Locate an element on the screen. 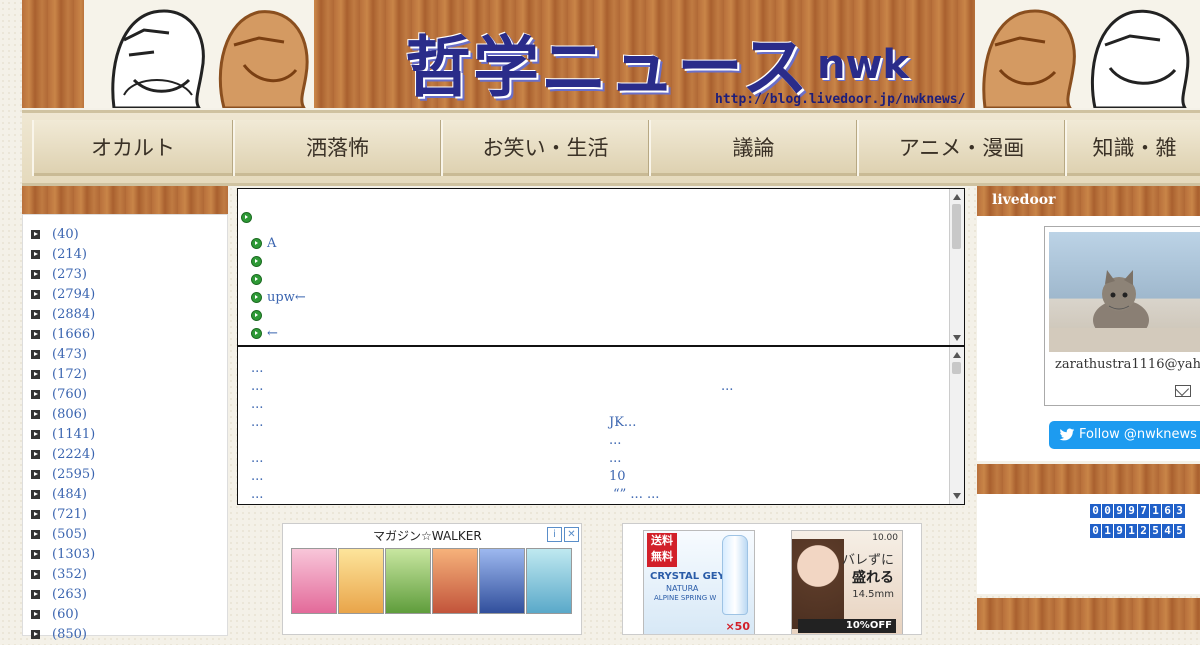 This screenshot has height=645, width=1200. news-scrollbar is located at coordinates (956, 425).